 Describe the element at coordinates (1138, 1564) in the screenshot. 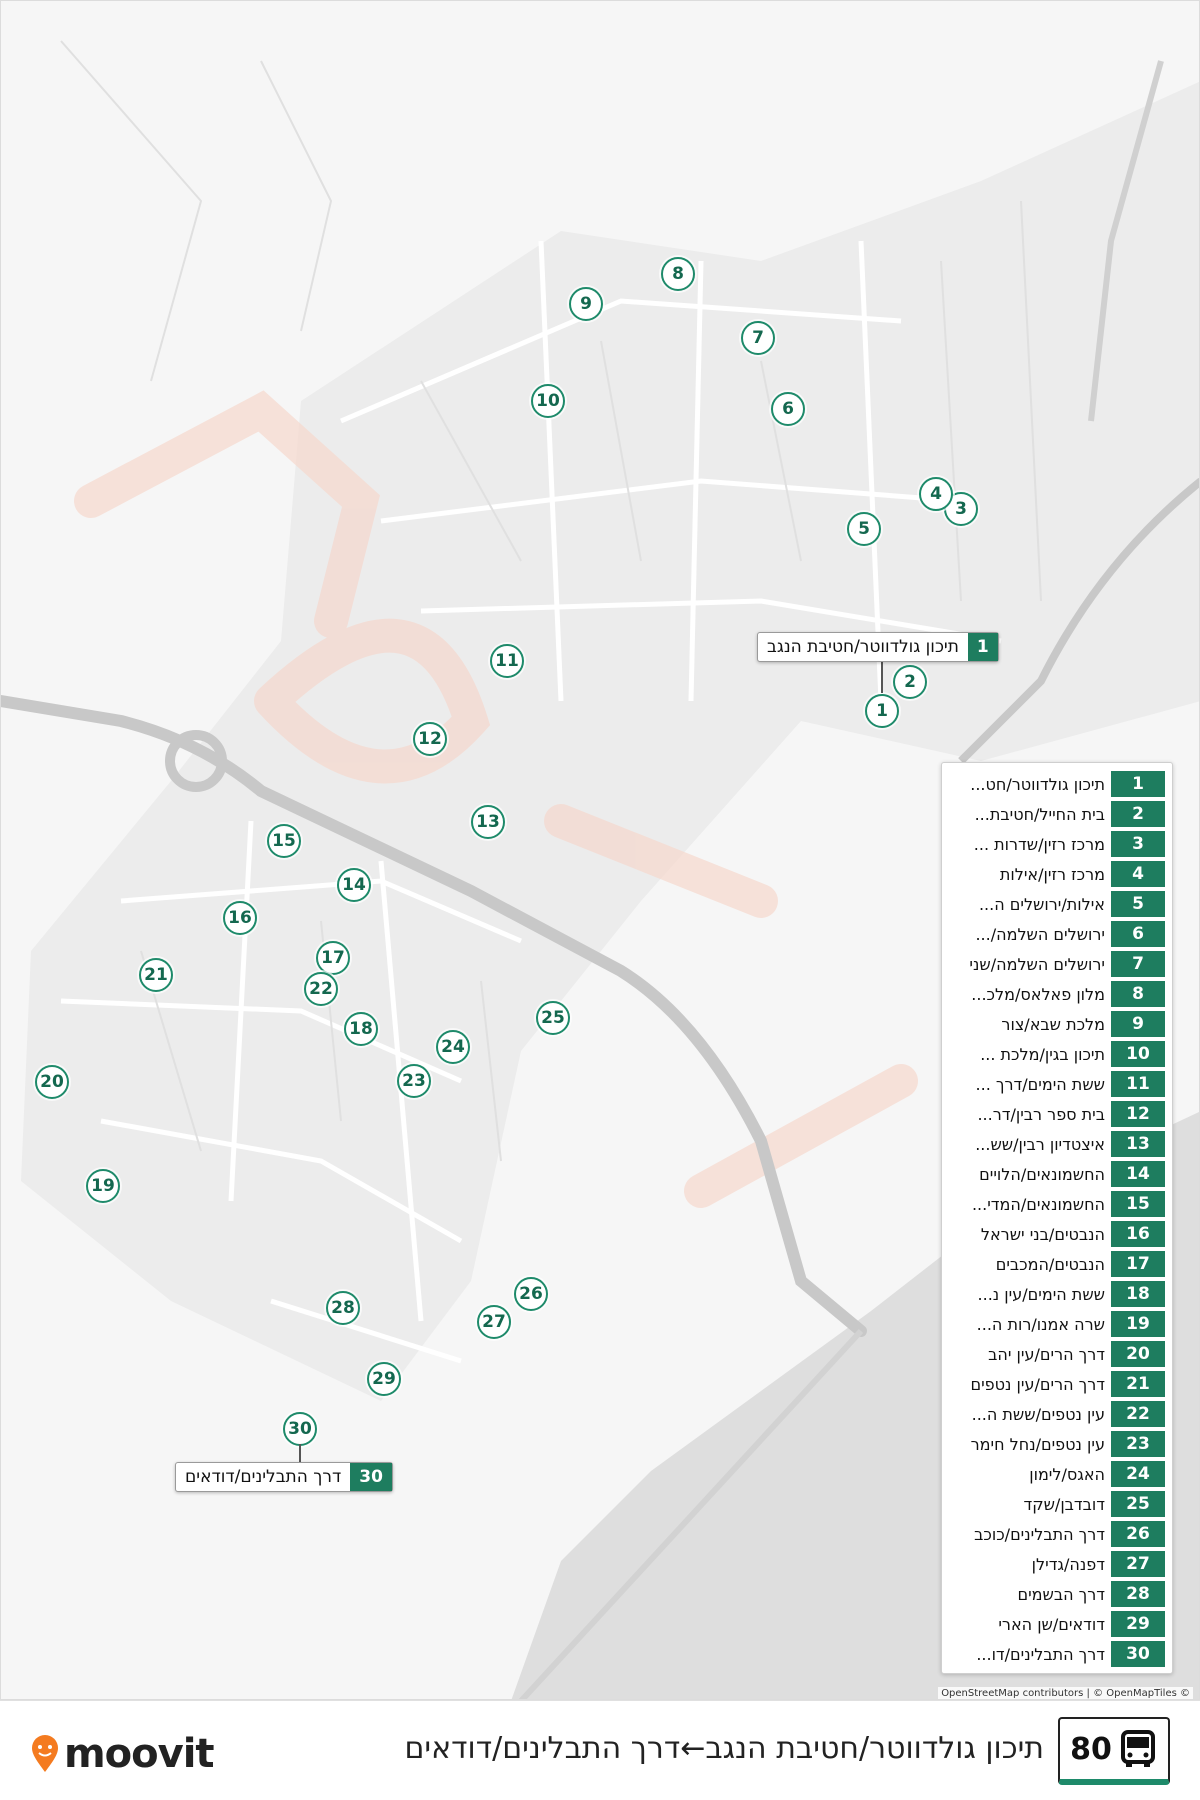

I see `stop-list-number: 27` at that location.